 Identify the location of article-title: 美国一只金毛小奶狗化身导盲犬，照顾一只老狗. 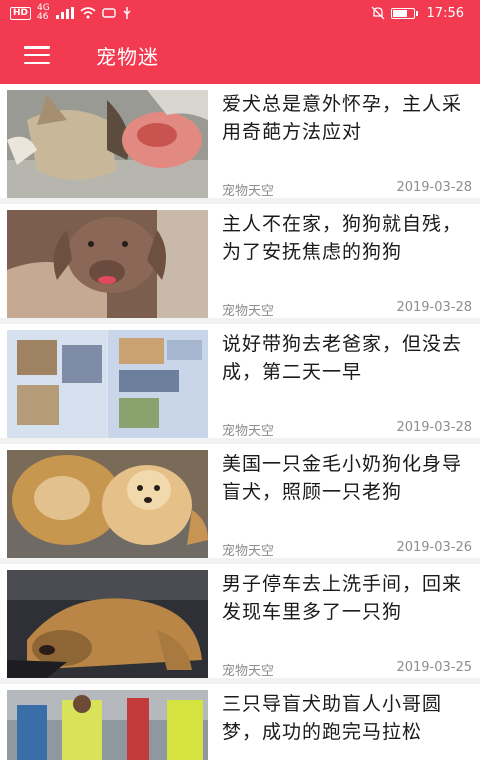
(342, 478).